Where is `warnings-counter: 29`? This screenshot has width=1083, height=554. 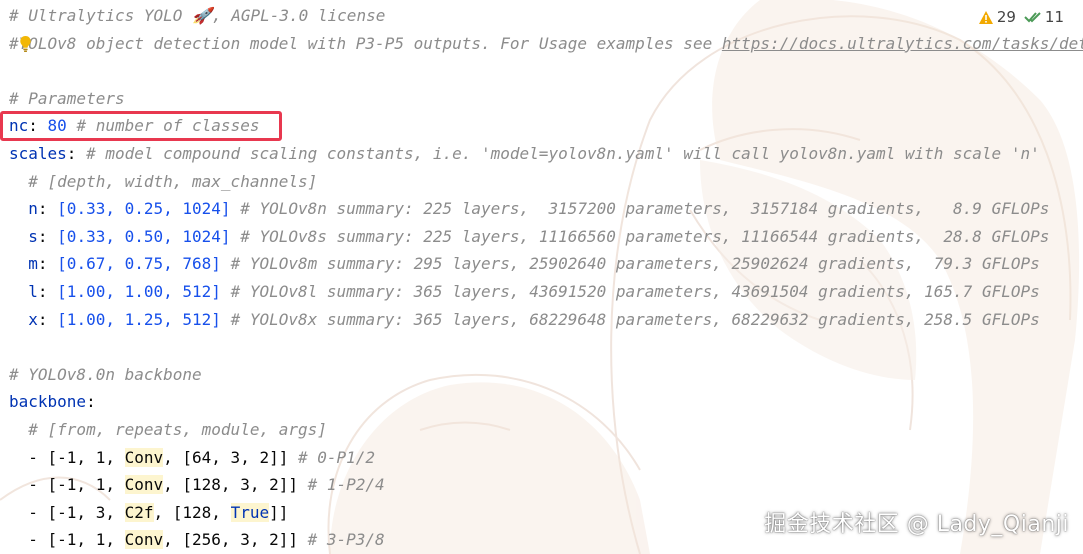 warnings-counter: 29 is located at coordinates (997, 17).